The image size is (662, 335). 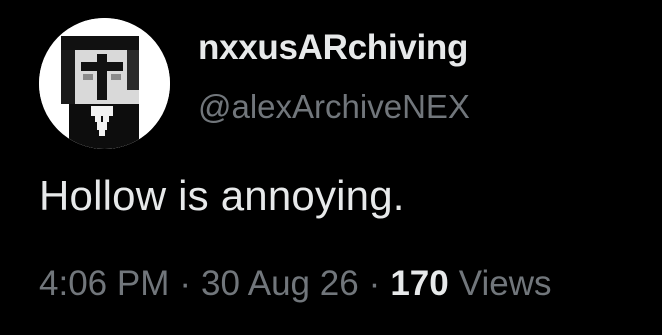 I want to click on tweet-meta: 4:06 PM · 30 Aug 26 · 170 Views, so click(x=295, y=284).